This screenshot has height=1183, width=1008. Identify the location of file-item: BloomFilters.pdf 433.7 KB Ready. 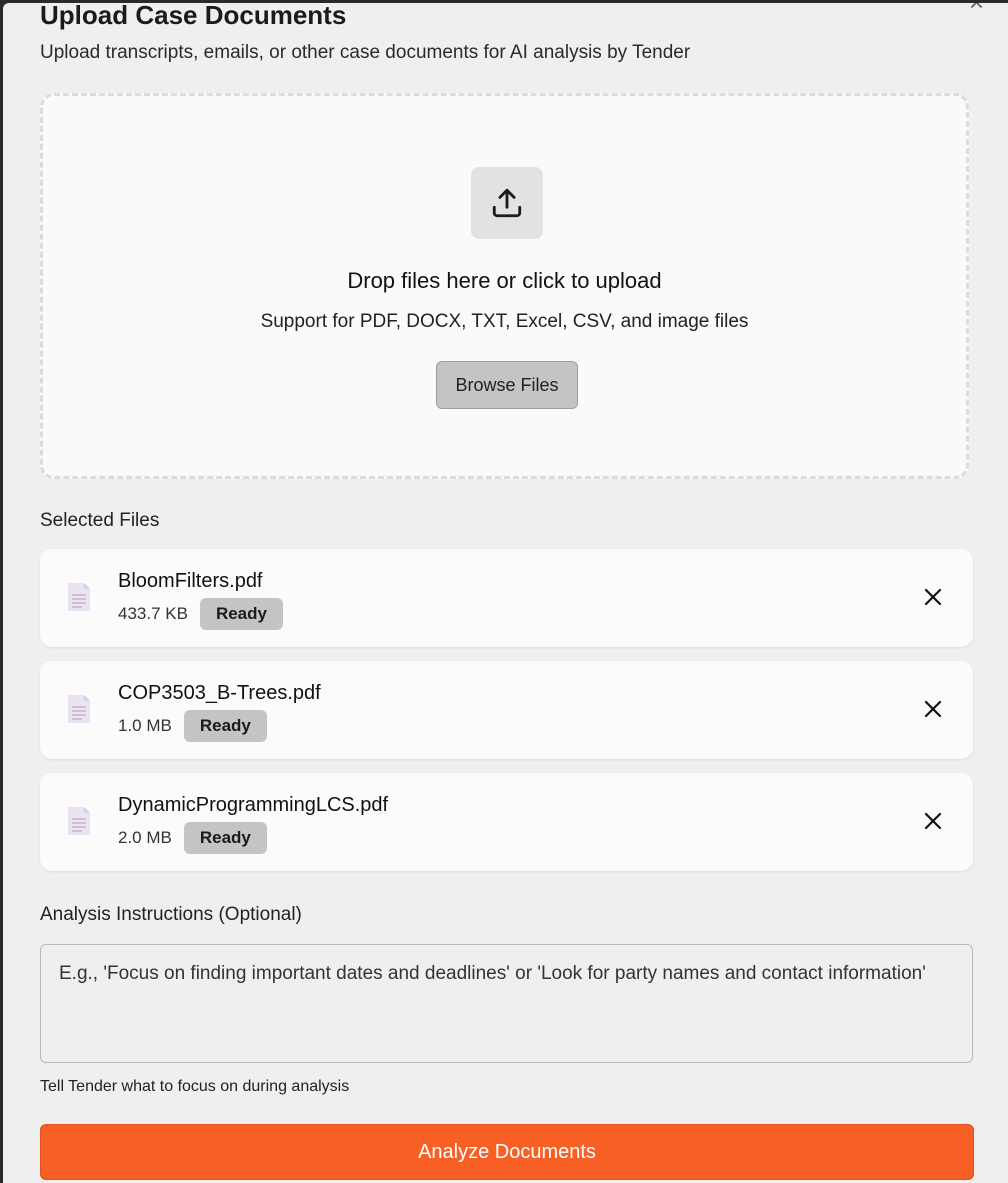
(506, 598).